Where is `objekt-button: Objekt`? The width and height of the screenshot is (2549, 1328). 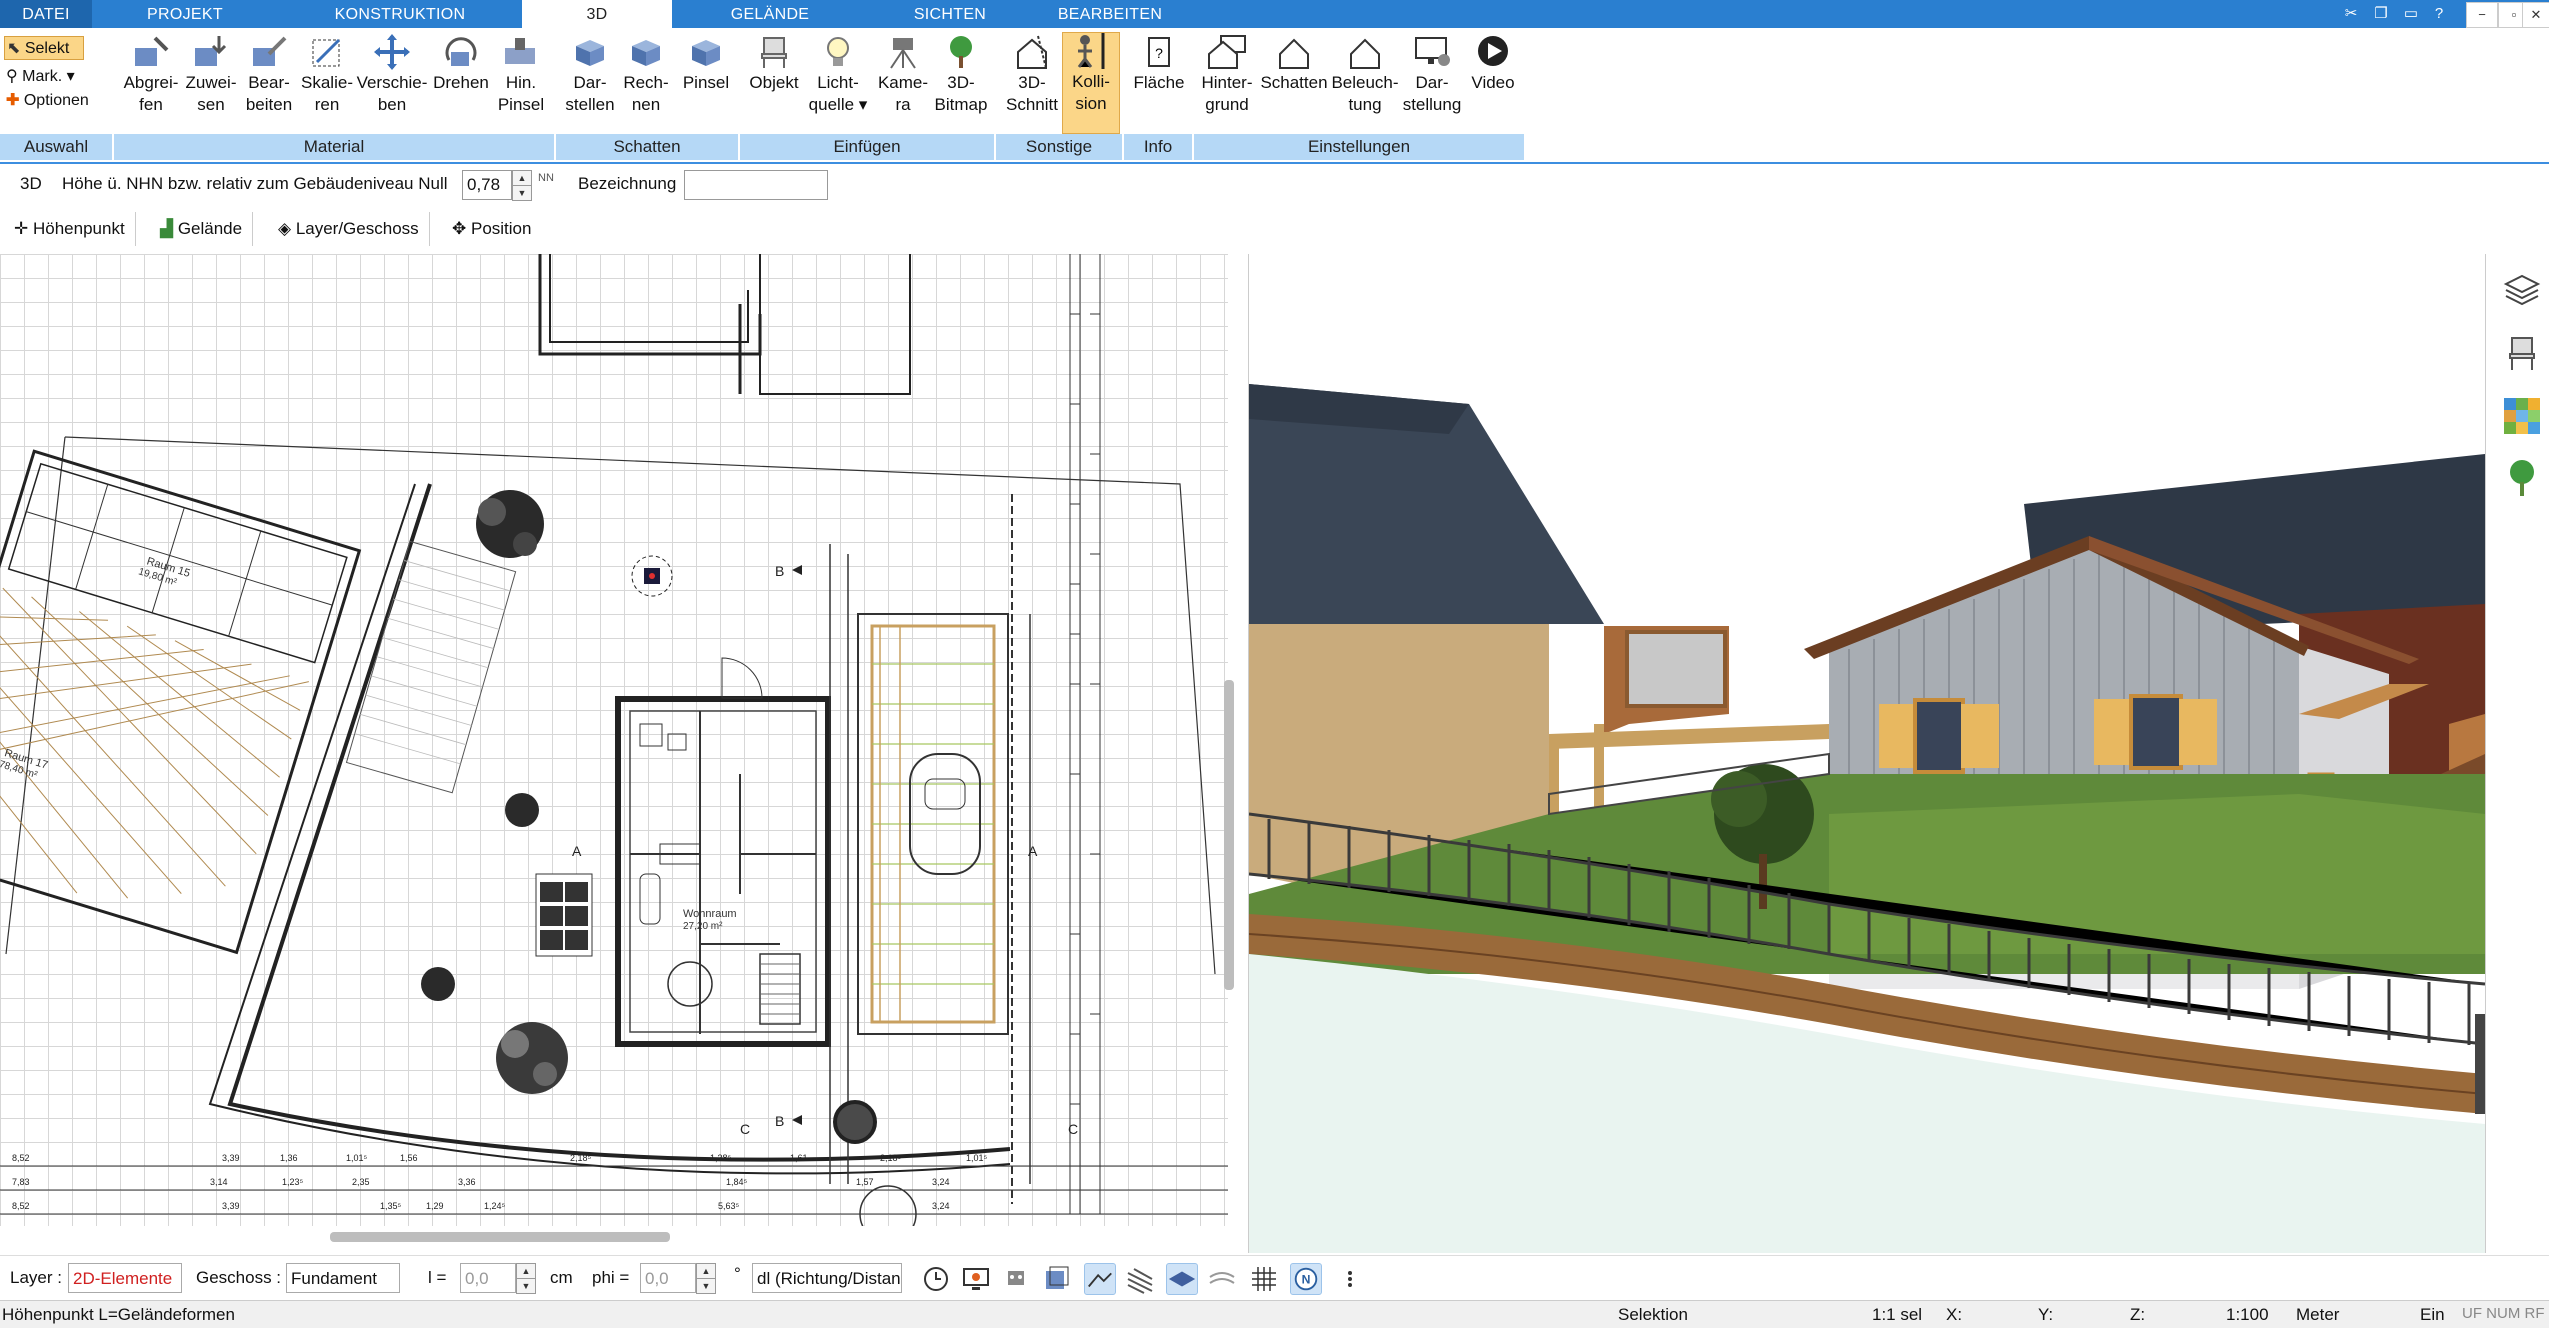
objekt-button: Objekt is located at coordinates (774, 64).